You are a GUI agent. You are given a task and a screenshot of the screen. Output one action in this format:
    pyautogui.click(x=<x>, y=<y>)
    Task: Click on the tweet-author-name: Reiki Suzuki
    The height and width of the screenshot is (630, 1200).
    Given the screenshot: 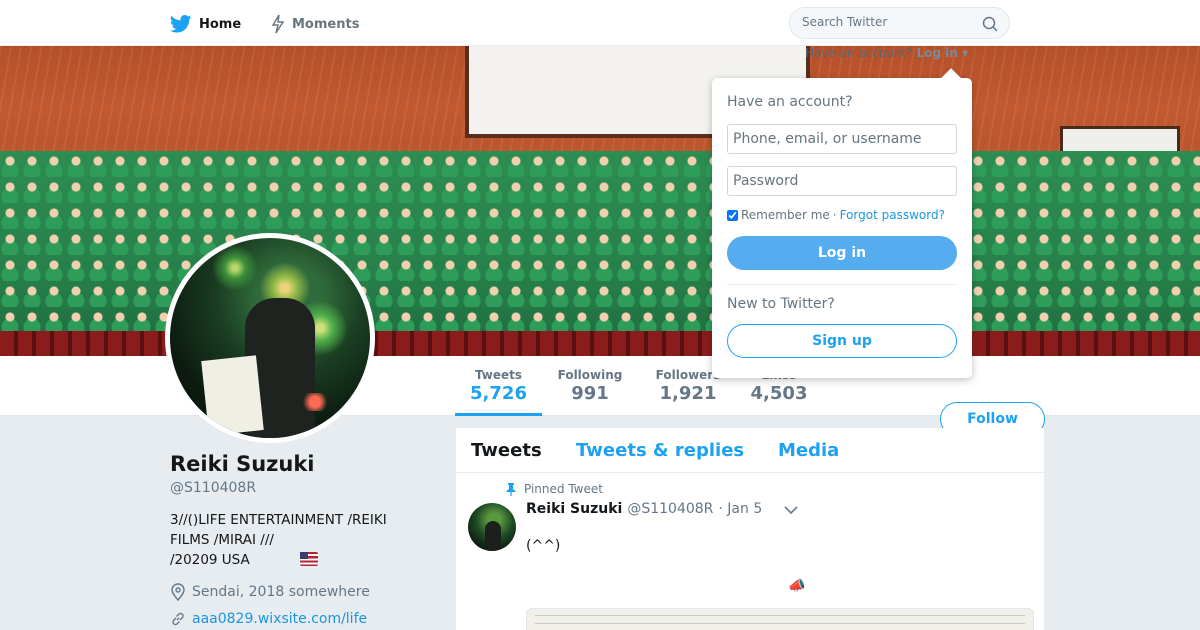 What is the action you would take?
    pyautogui.click(x=574, y=509)
    